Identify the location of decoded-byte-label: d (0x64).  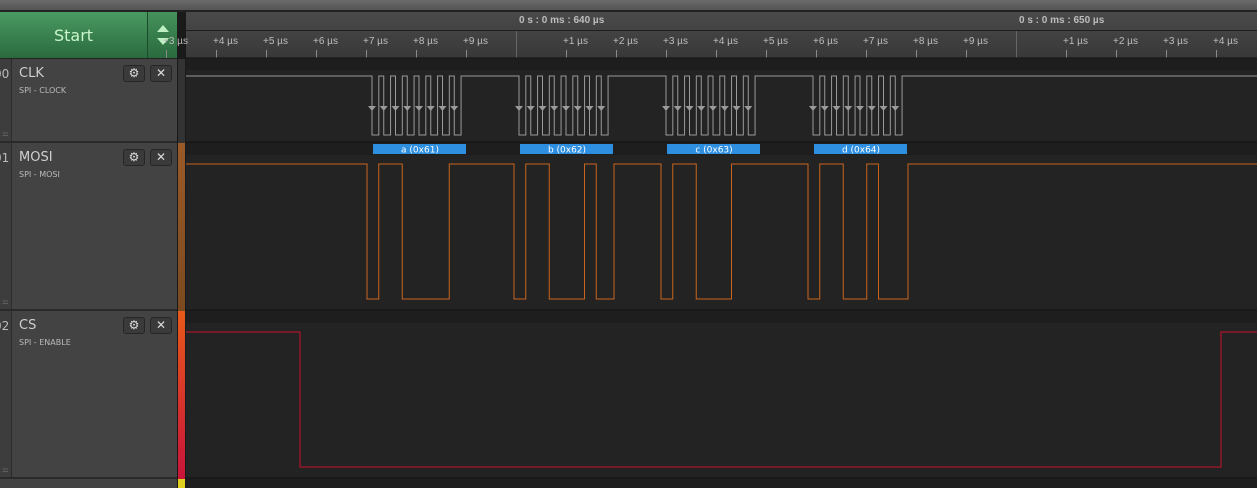
(861, 151).